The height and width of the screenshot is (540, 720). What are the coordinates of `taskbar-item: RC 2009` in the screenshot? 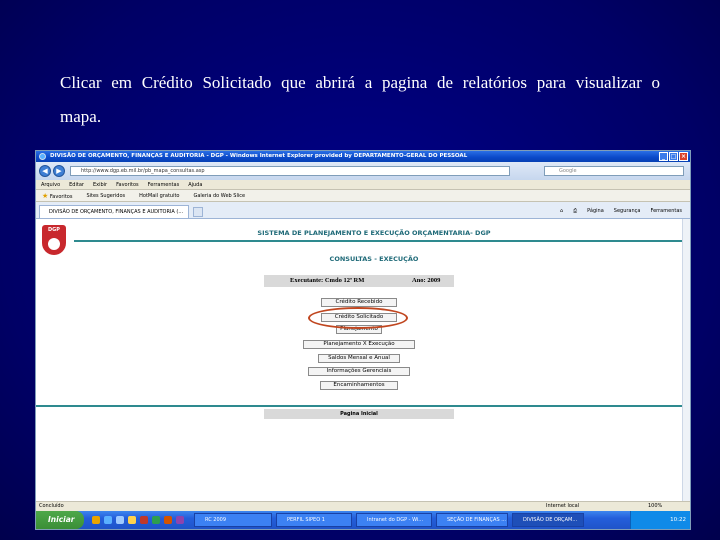 It's located at (233, 520).